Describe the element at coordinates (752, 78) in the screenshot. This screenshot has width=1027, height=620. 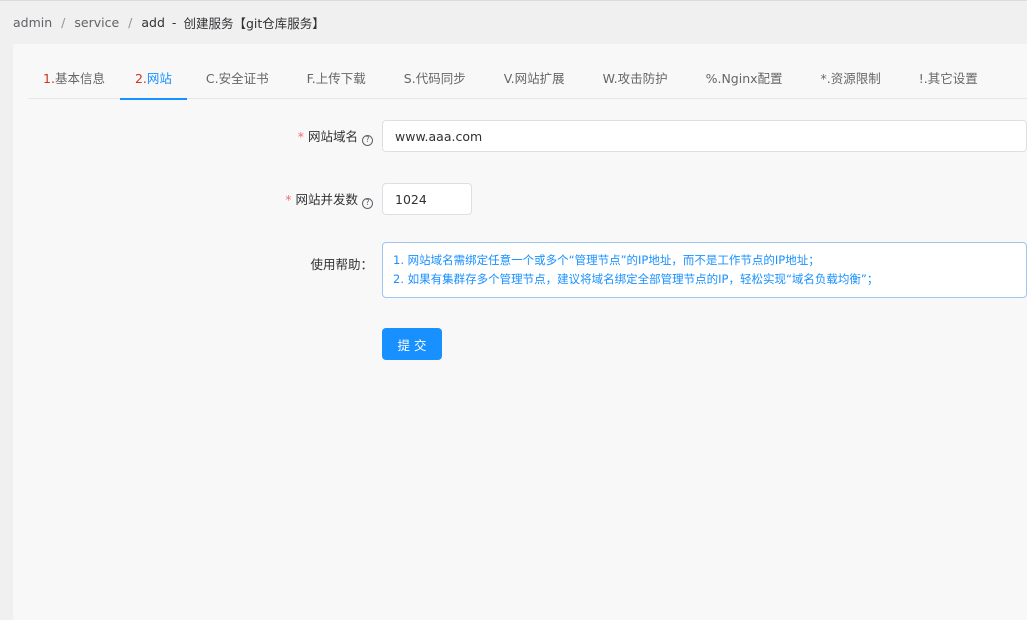
I see `tab-label: Nginx配置` at that location.